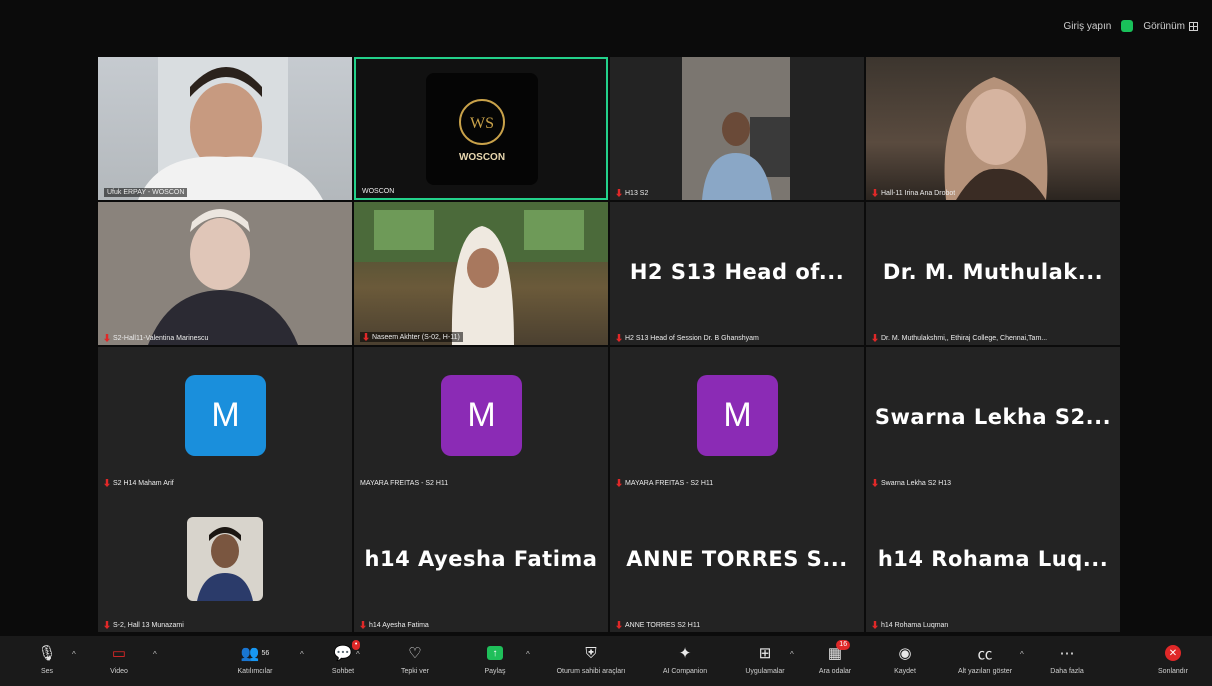 The width and height of the screenshot is (1212, 686). I want to click on top-right-controls: Giriş yapın Görünüm, so click(1131, 26).